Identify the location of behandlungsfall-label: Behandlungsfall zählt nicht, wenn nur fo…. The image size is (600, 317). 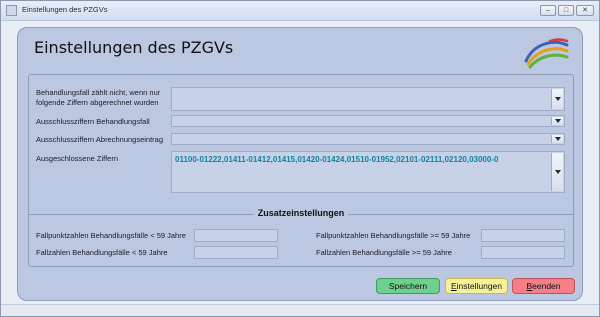
(98, 97).